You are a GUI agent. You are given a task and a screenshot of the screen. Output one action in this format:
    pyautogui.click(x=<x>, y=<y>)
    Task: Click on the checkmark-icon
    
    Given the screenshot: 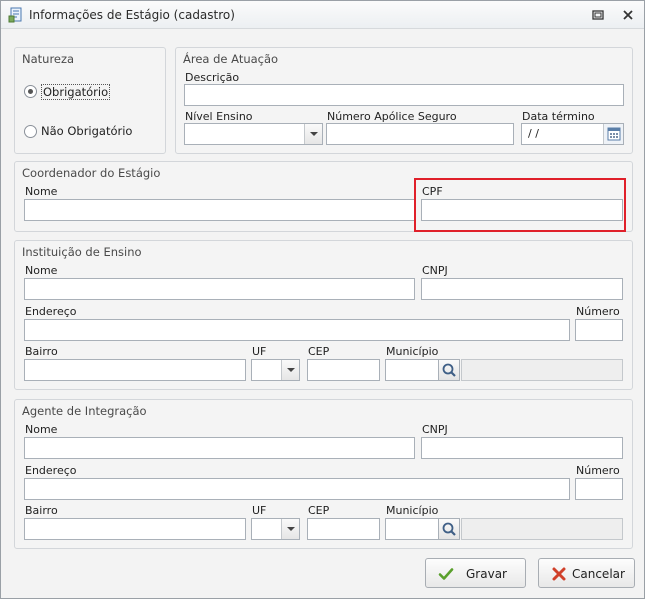 What is the action you would take?
    pyautogui.click(x=446, y=574)
    